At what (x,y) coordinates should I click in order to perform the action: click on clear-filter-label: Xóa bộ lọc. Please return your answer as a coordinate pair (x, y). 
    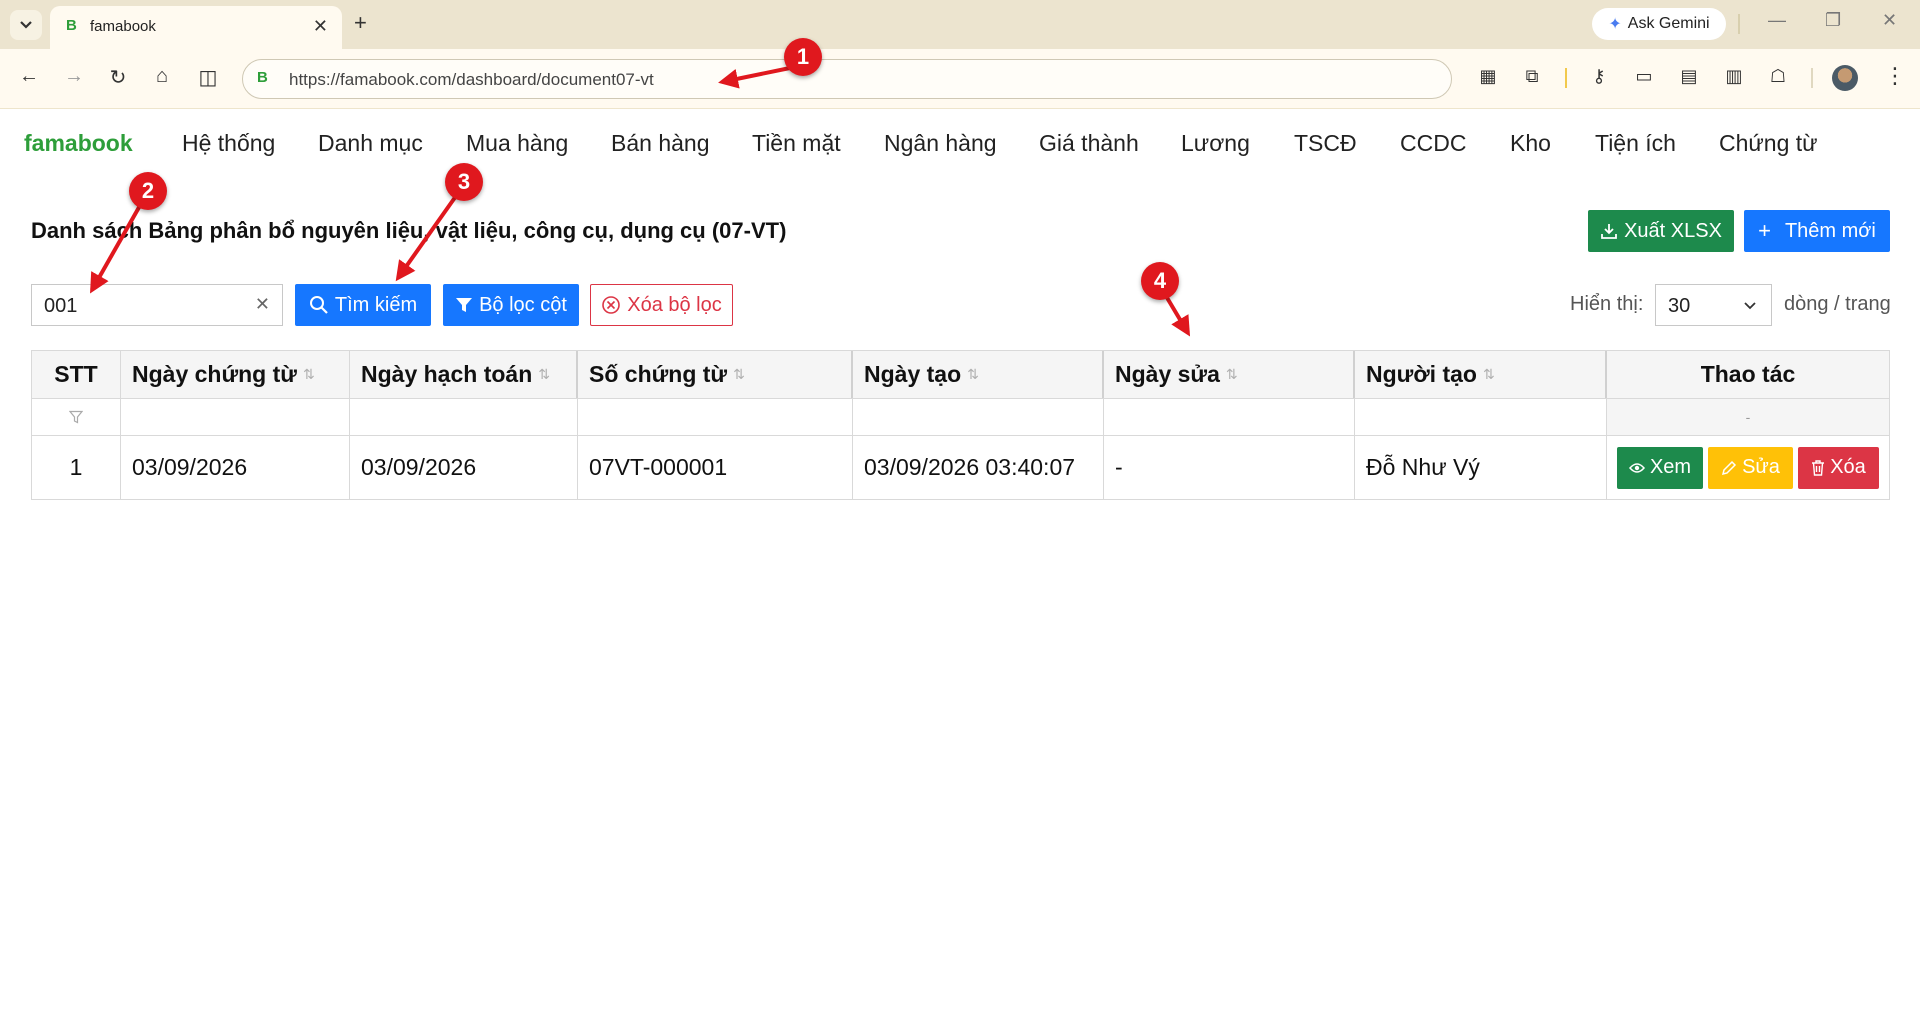
    Looking at the image, I should click on (674, 304).